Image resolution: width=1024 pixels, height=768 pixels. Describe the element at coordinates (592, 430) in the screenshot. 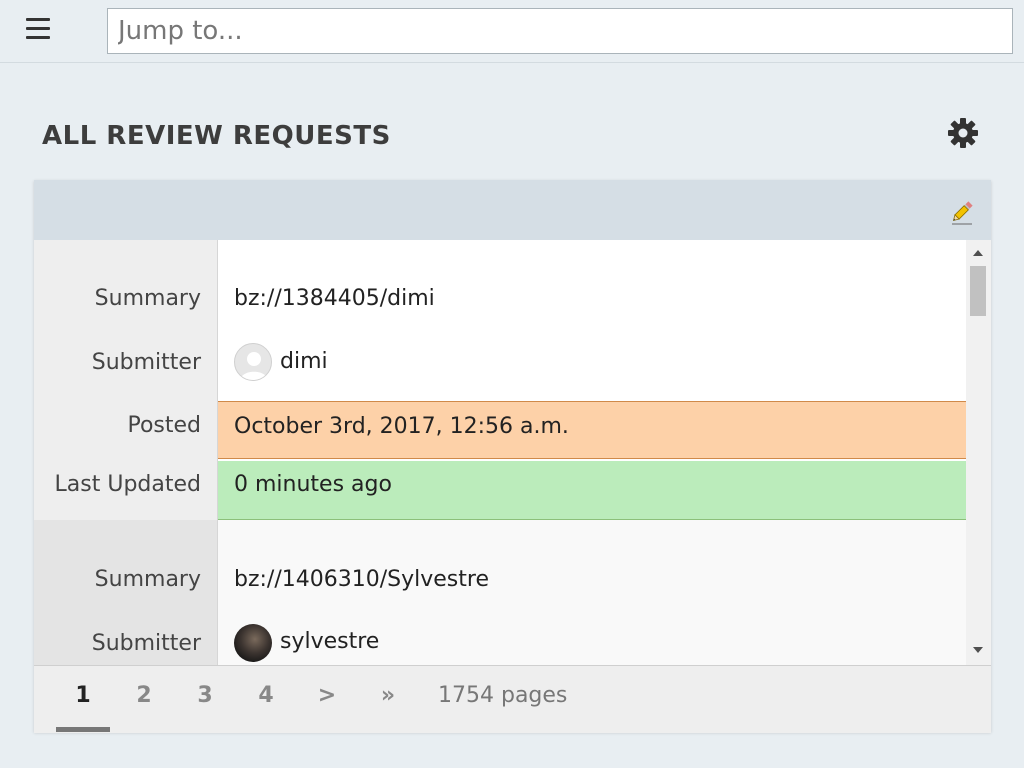

I see `posted-row: October 3rd, 2017, 12:56 a.m.` at that location.